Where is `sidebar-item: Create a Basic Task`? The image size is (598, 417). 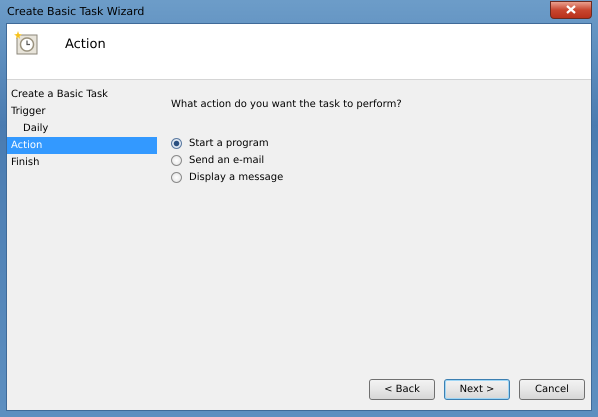
sidebar-item: Create a Basic Task is located at coordinates (82, 94).